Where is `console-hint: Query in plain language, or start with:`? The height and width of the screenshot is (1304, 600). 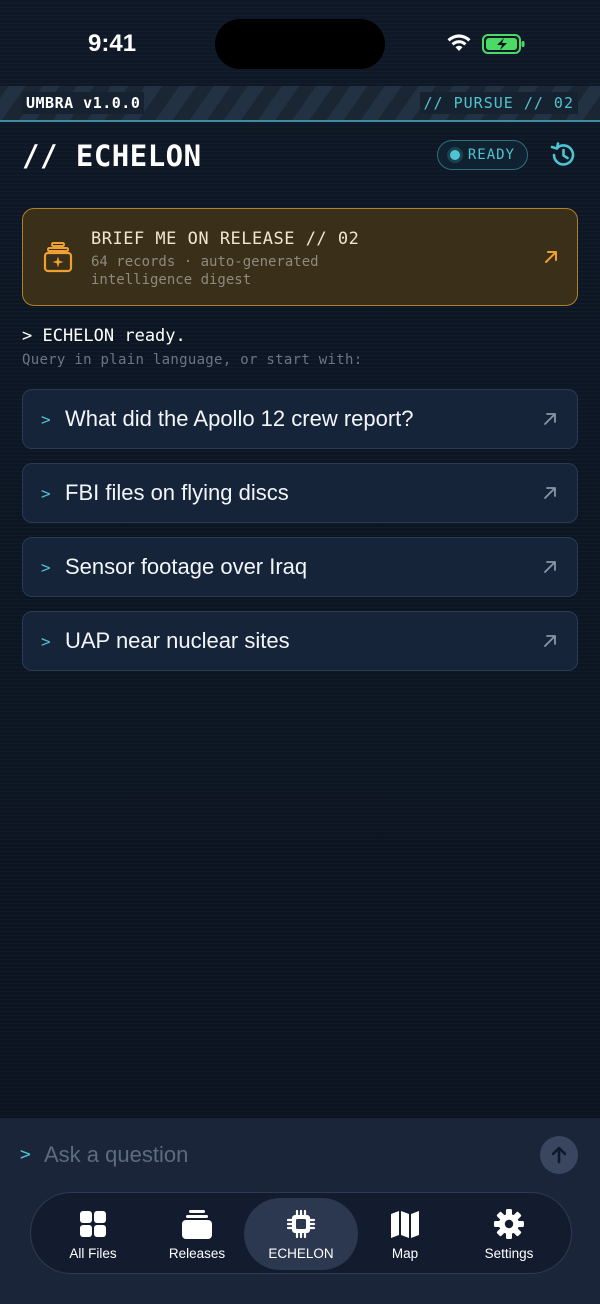
console-hint: Query in plain language, or start with: is located at coordinates (192, 360).